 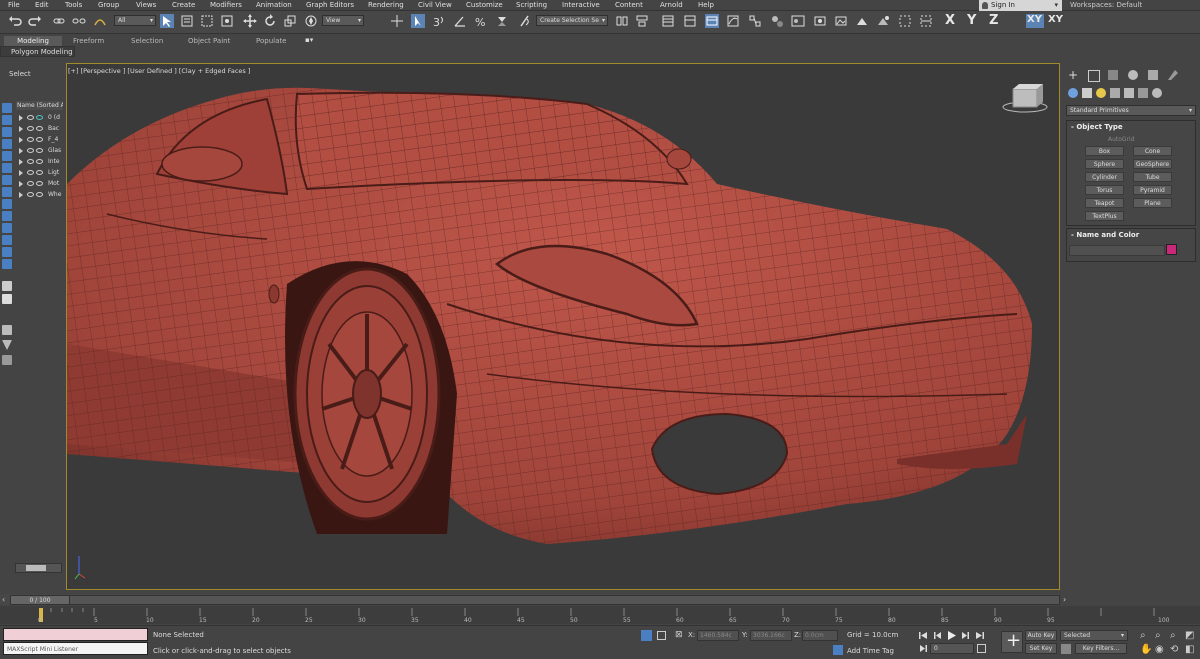 What do you see at coordinates (862, 21) in the screenshot?
I see `render-production-icon` at bounding box center [862, 21].